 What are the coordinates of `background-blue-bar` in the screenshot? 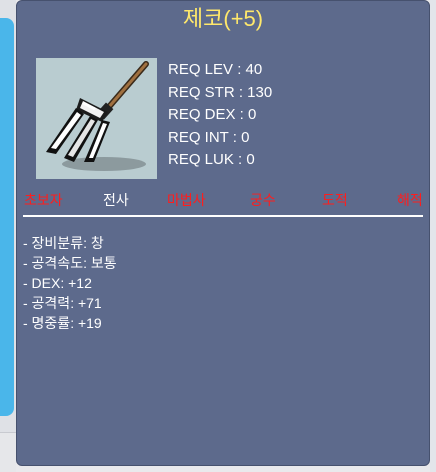 It's located at (7, 217).